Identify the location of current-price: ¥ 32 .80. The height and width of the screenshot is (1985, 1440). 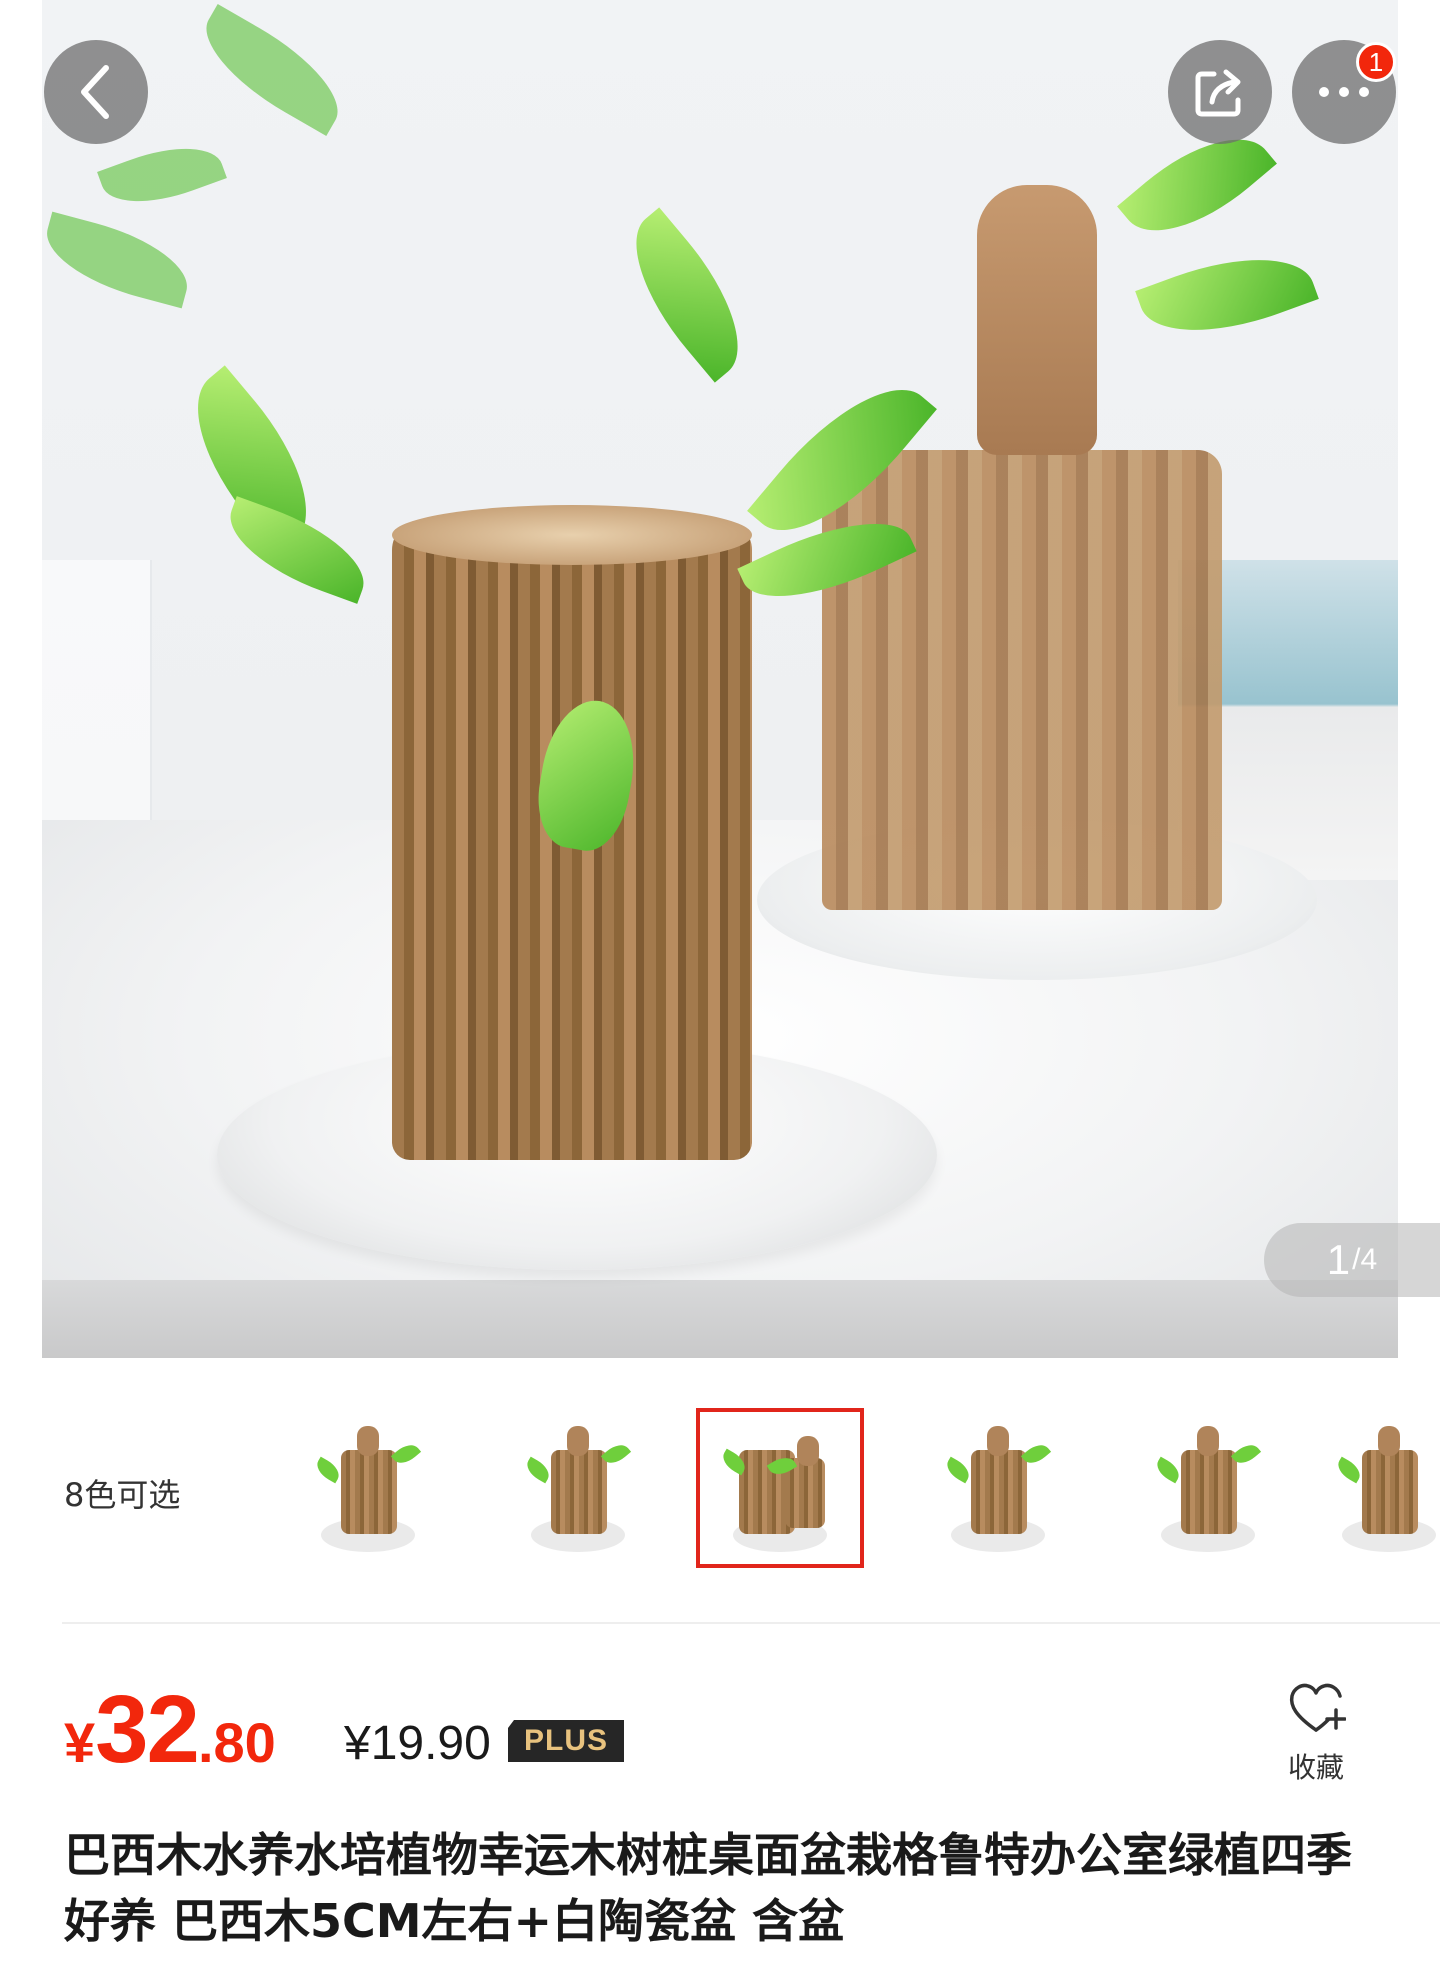
(170, 1730).